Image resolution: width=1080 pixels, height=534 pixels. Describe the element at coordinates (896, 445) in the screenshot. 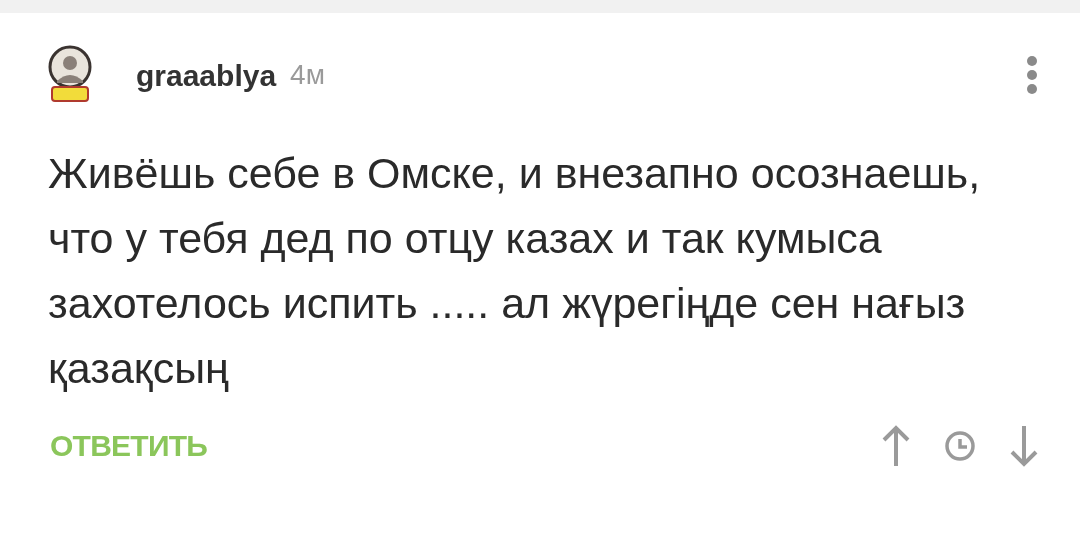

I see `upvote-icon` at that location.